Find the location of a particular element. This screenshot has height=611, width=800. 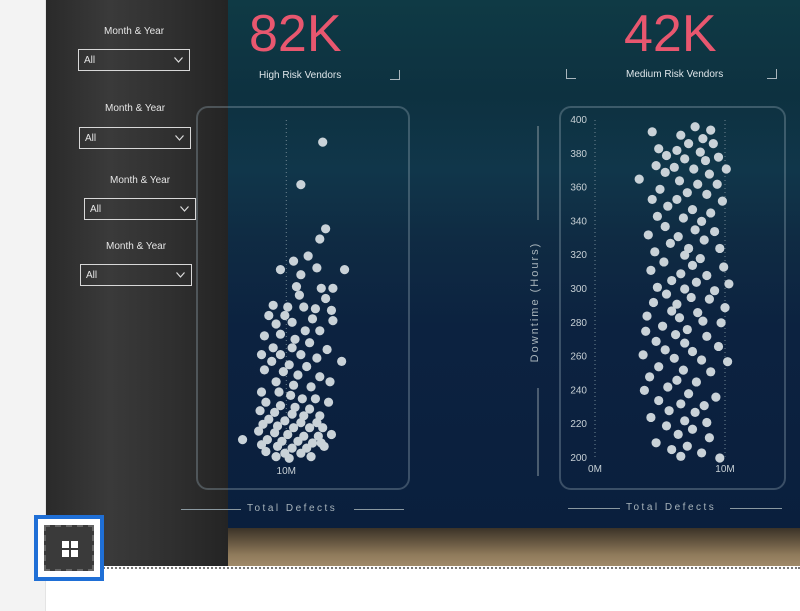

month-year-dropdown: All is located at coordinates (134, 60).